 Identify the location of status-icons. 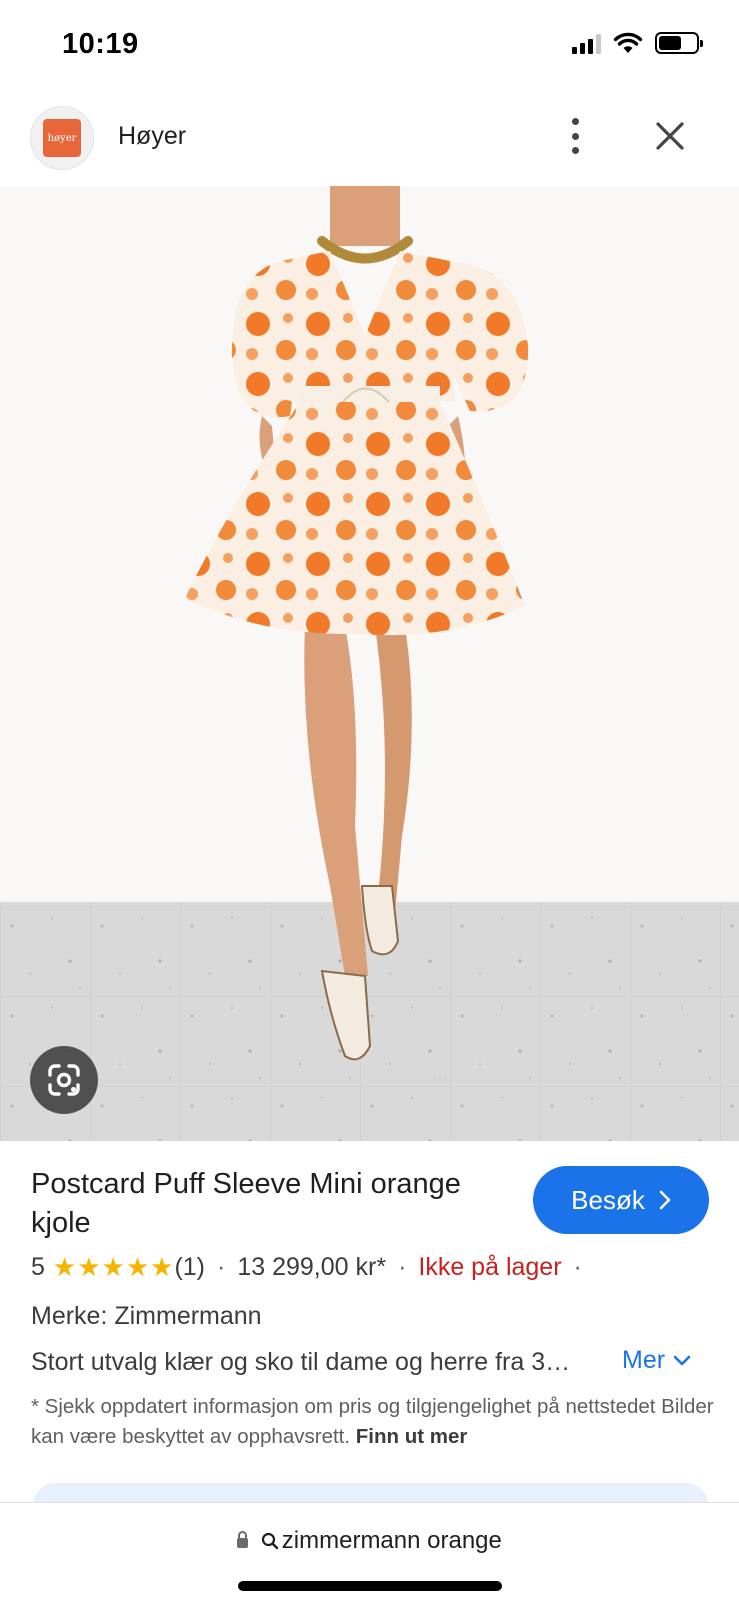
(637, 43).